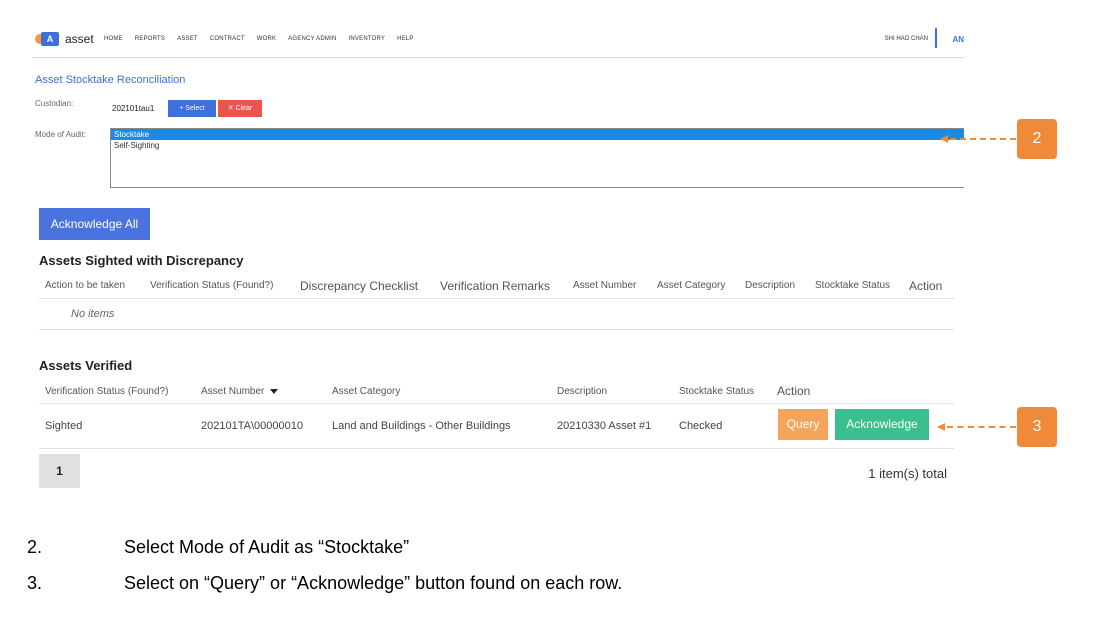  What do you see at coordinates (266, 39) in the screenshot?
I see `nav-work: WORK` at bounding box center [266, 39].